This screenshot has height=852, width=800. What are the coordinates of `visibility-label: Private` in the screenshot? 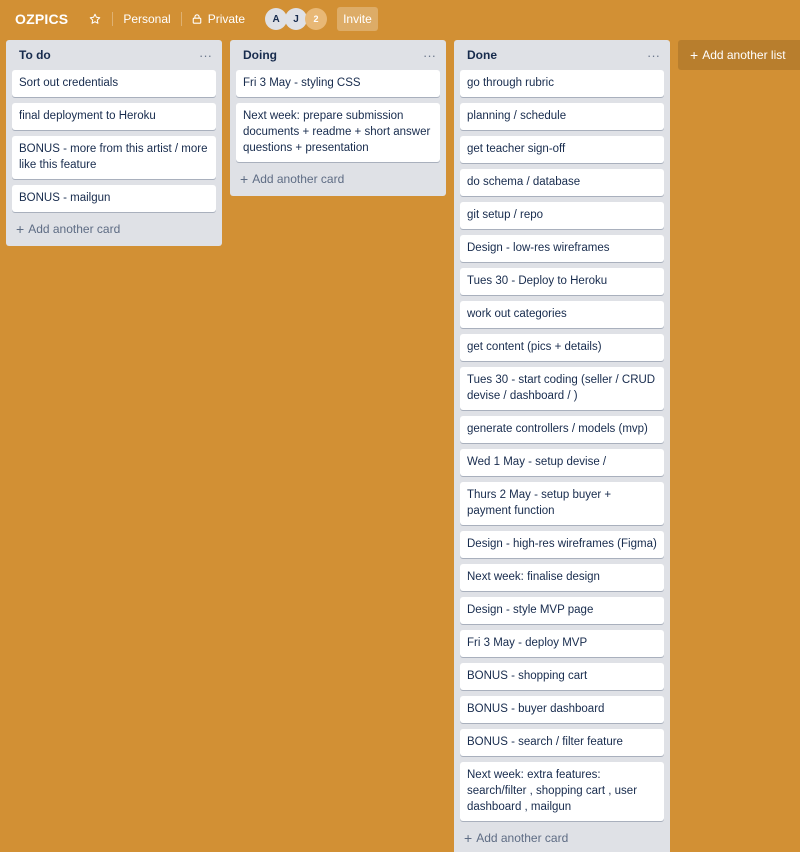 It's located at (226, 19).